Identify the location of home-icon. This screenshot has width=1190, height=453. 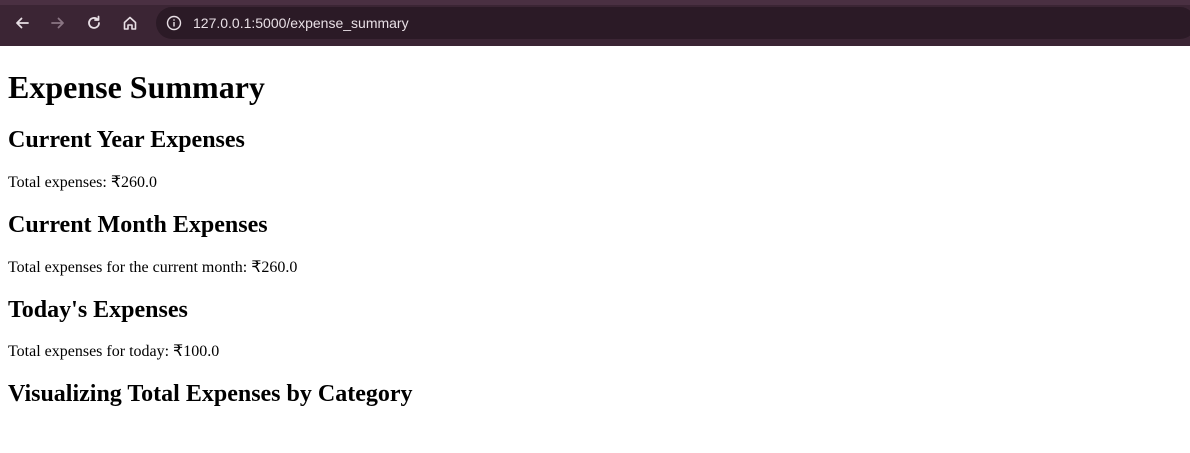
(130, 23).